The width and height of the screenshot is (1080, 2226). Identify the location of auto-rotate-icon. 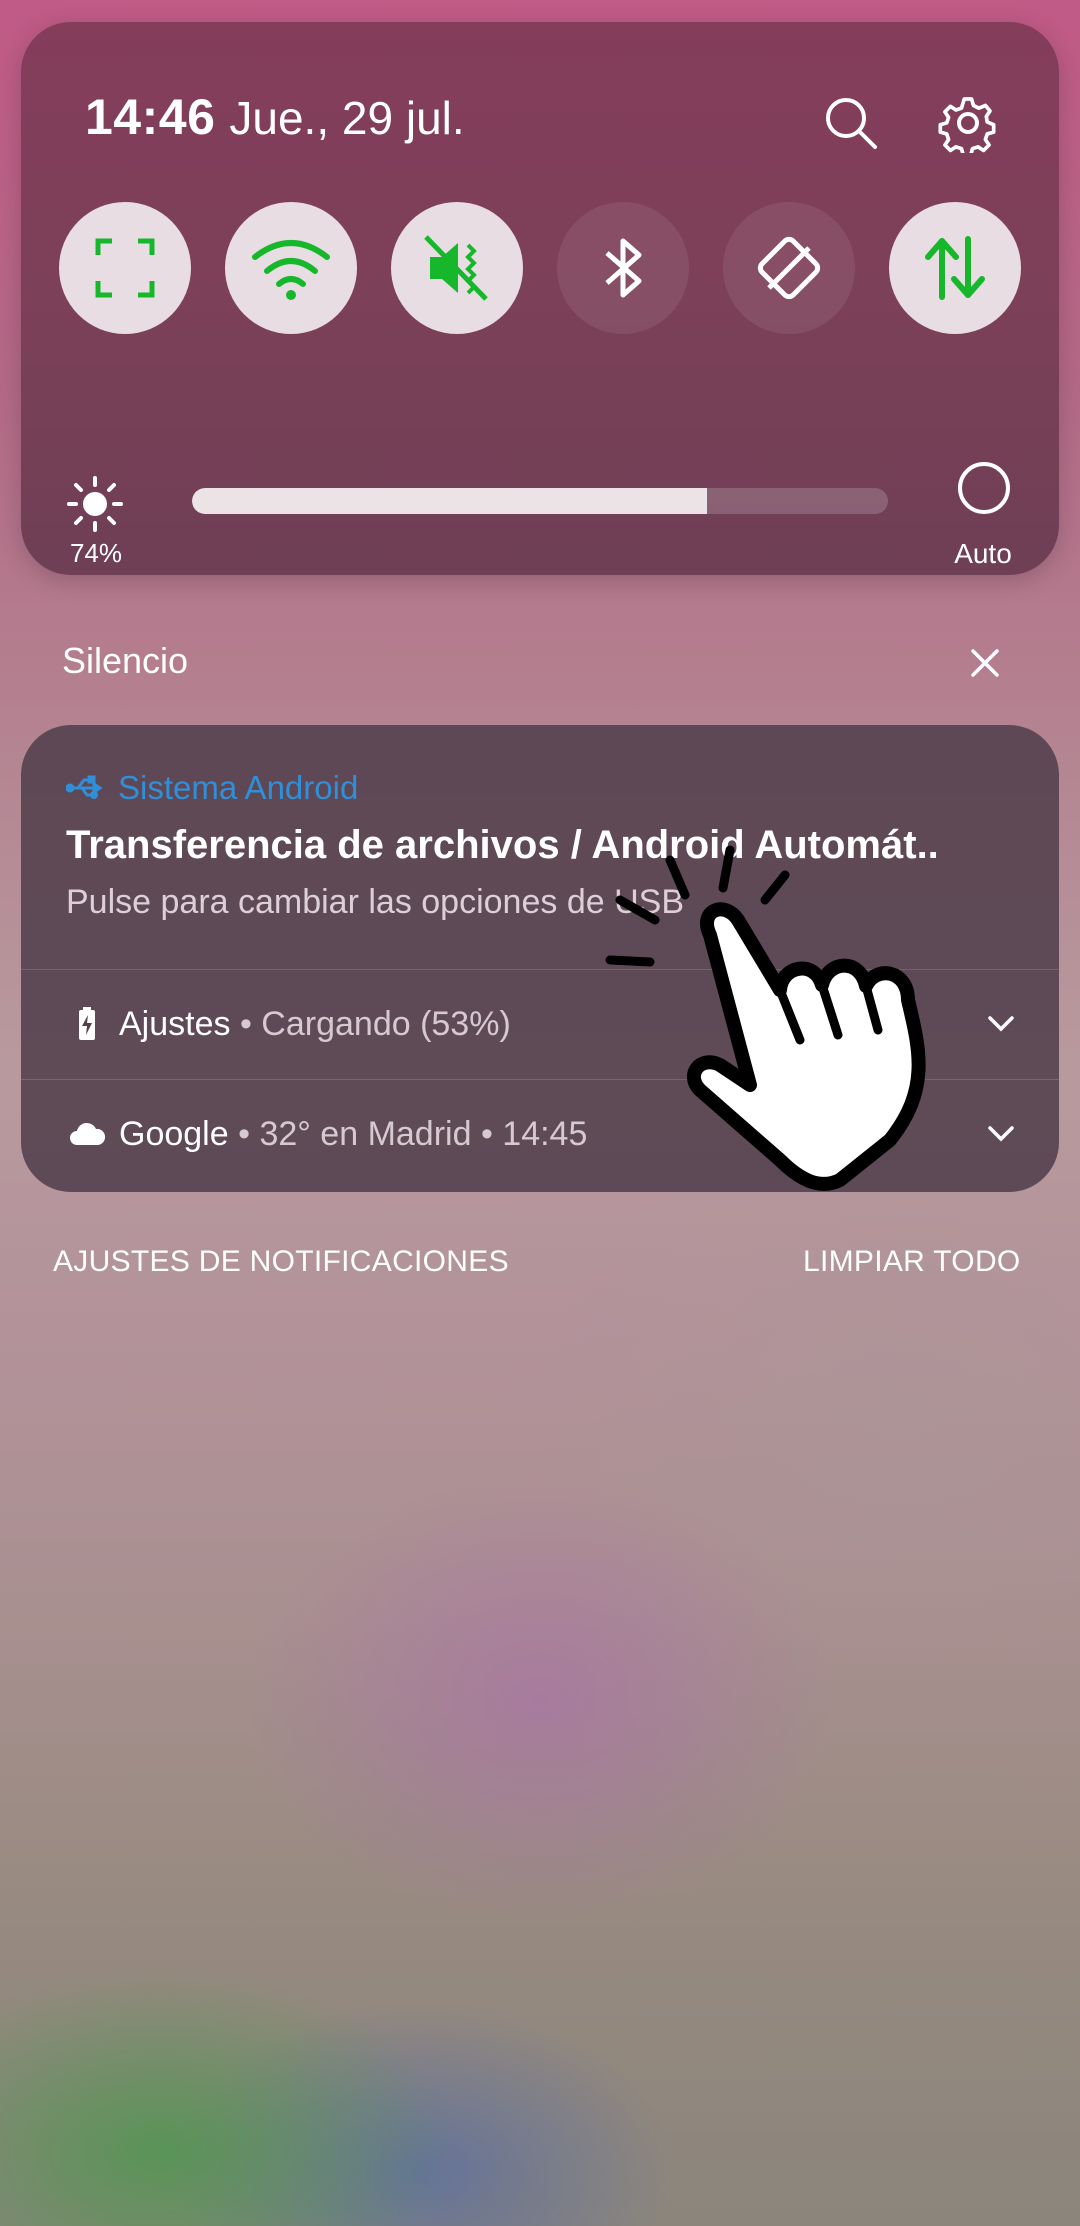
(789, 268).